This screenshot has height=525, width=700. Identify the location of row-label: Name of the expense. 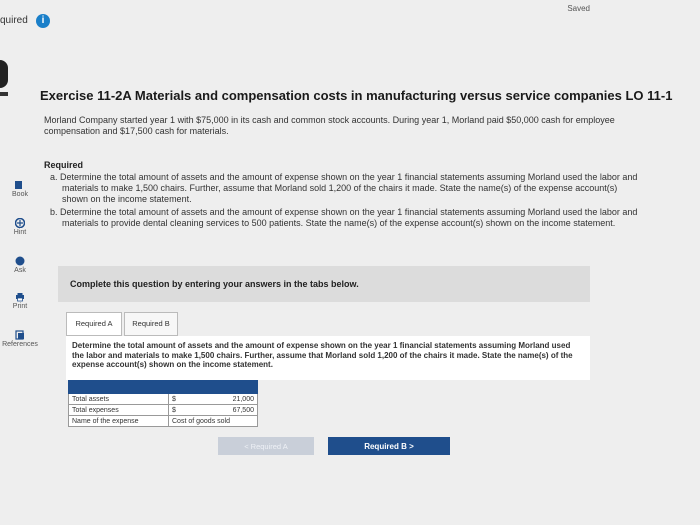
(118, 421).